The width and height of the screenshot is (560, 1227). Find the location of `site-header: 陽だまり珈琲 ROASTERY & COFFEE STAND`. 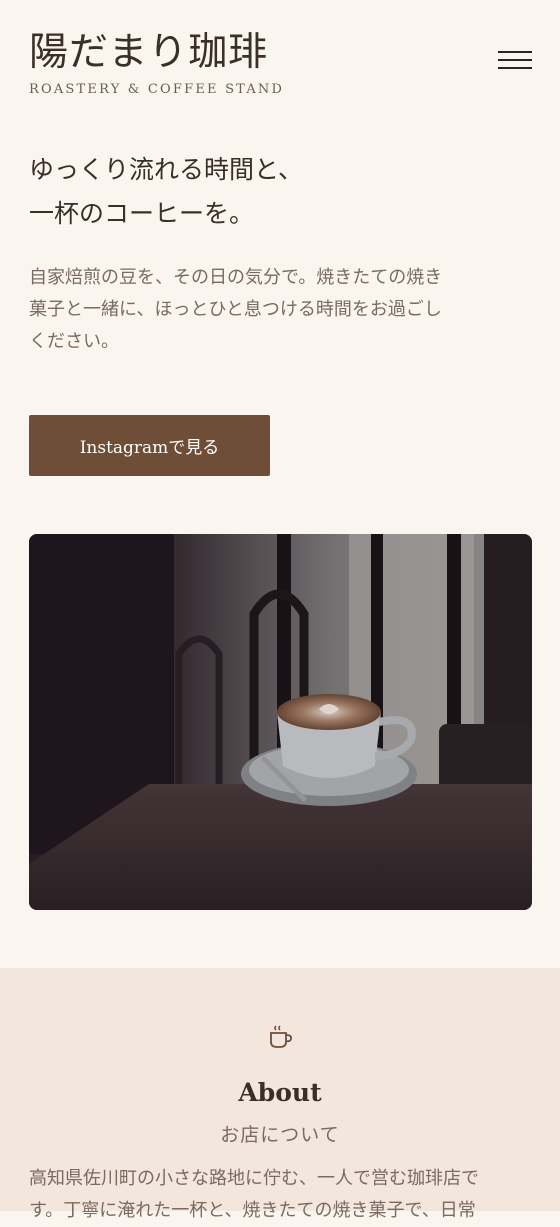

site-header: 陽だまり珈琲 ROASTERY & COFFEE STAND is located at coordinates (280, 65).